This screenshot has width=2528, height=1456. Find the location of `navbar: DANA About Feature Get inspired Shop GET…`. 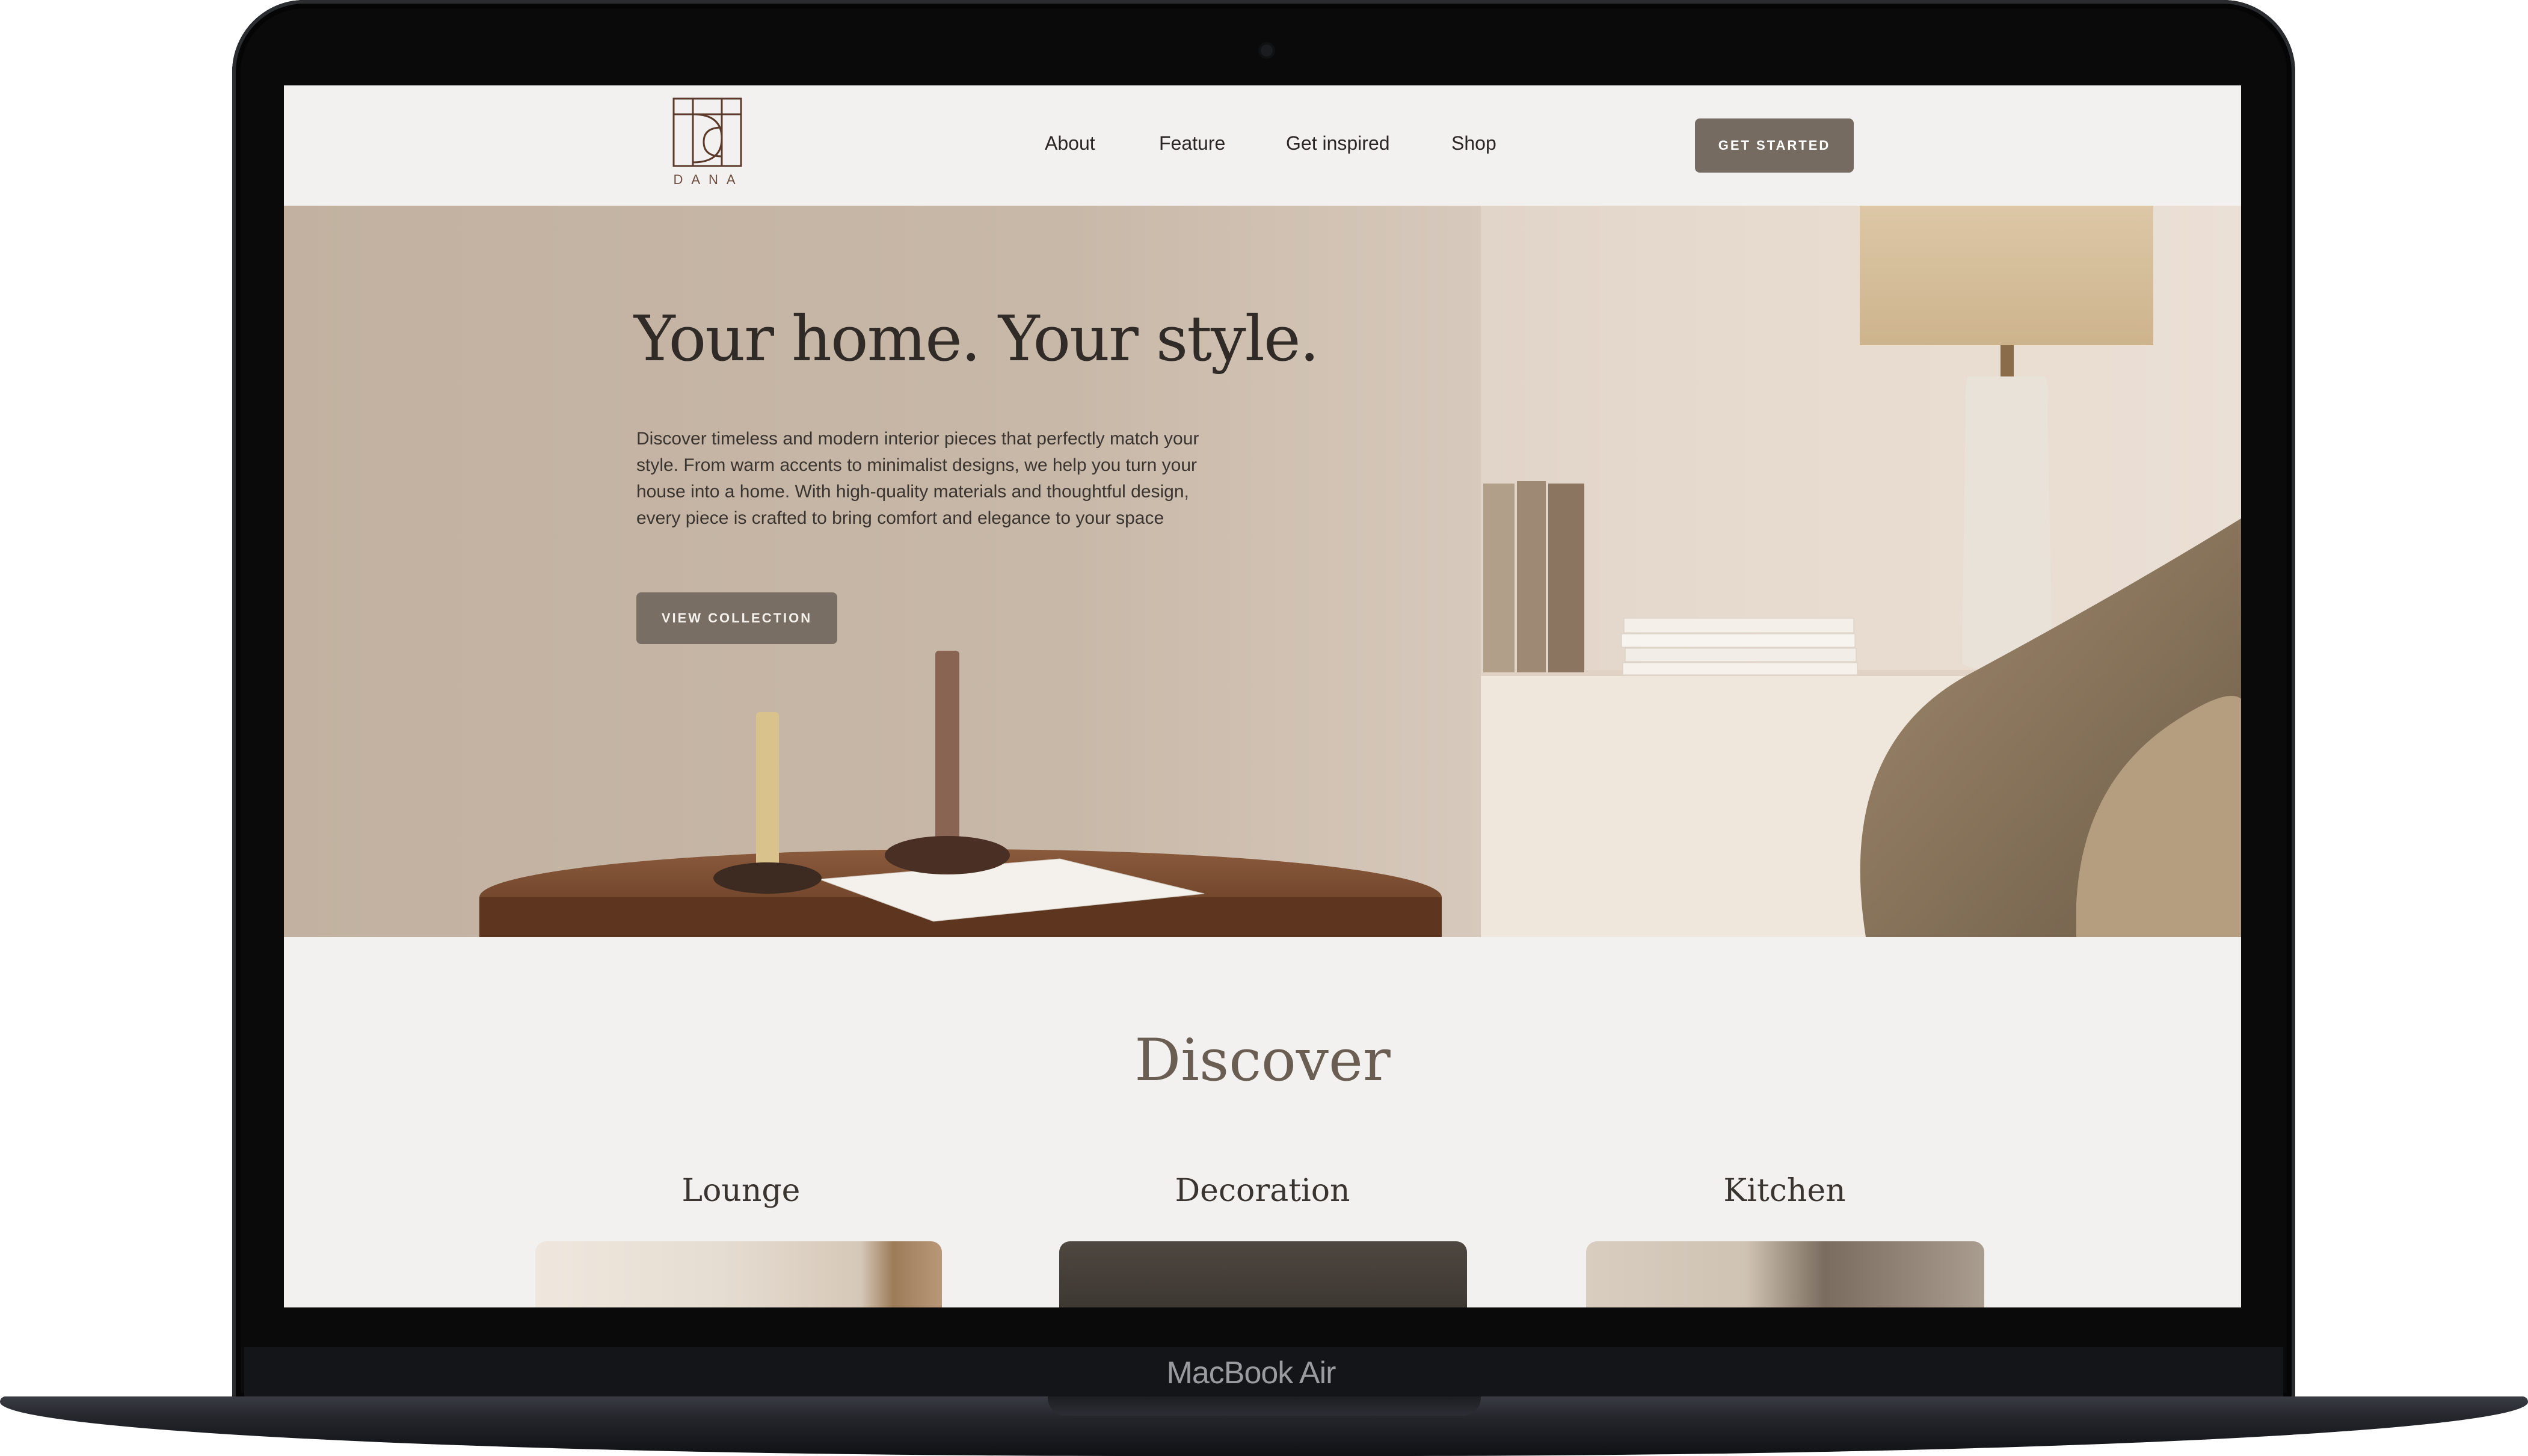

navbar: DANA About Feature Get inspired Shop GET… is located at coordinates (1262, 145).